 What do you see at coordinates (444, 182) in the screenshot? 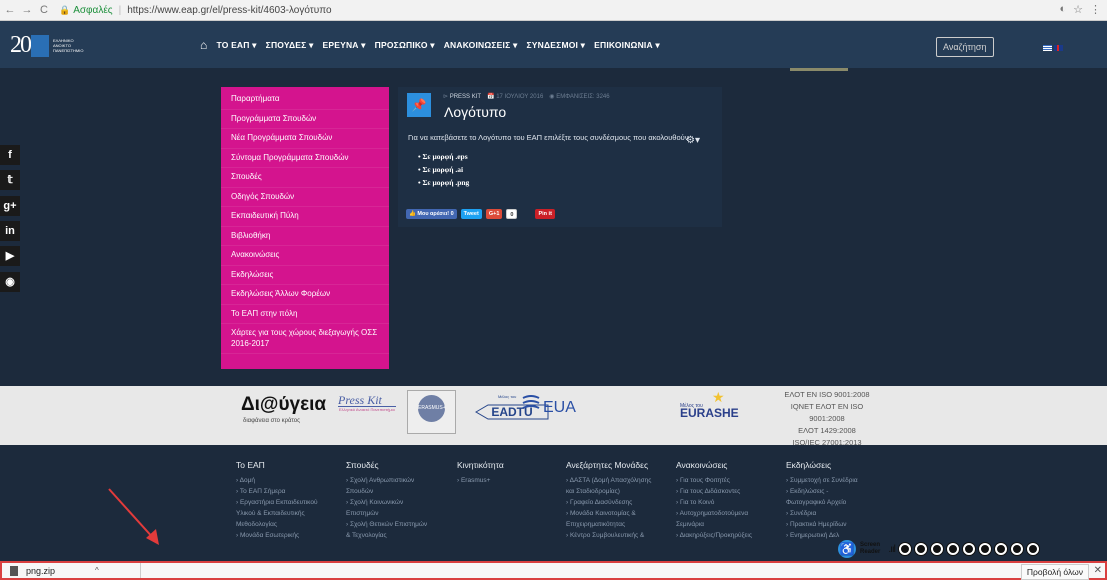
I see `download-link-png: Σε μορφή .png` at bounding box center [444, 182].